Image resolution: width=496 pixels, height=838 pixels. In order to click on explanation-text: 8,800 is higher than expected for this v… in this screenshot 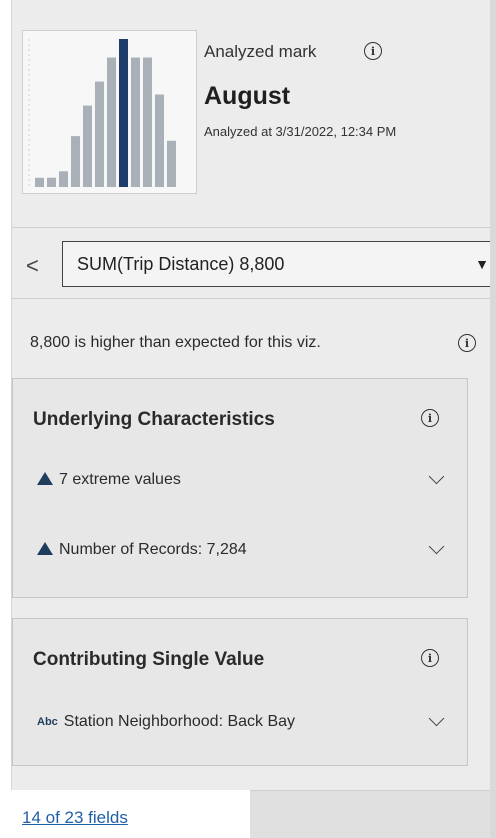, I will do `click(175, 342)`.